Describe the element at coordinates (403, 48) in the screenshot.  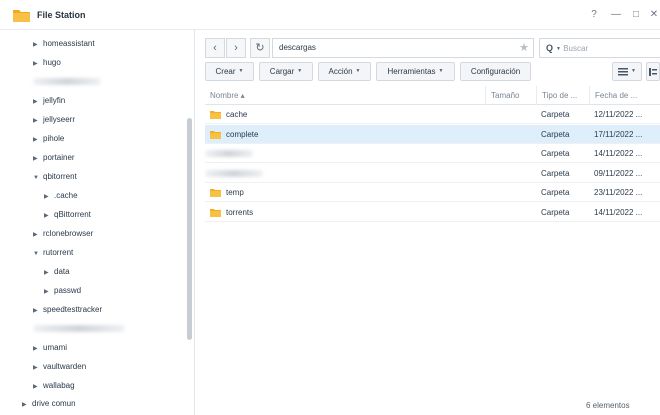
I see `path-field: descargas ★` at that location.